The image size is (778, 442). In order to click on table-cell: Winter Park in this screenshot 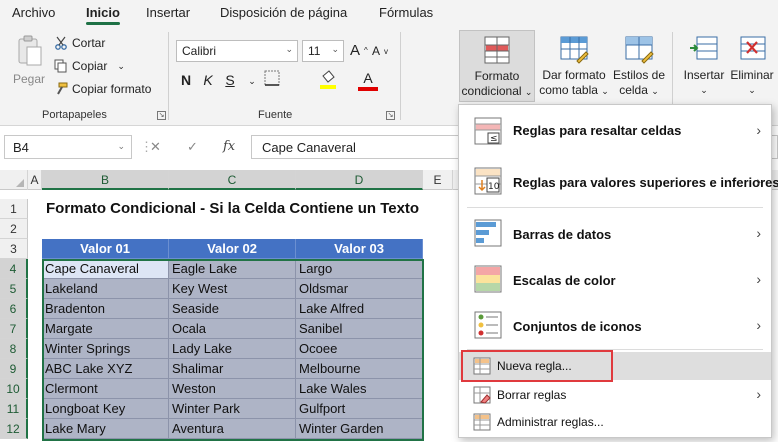, I will do `click(232, 409)`.